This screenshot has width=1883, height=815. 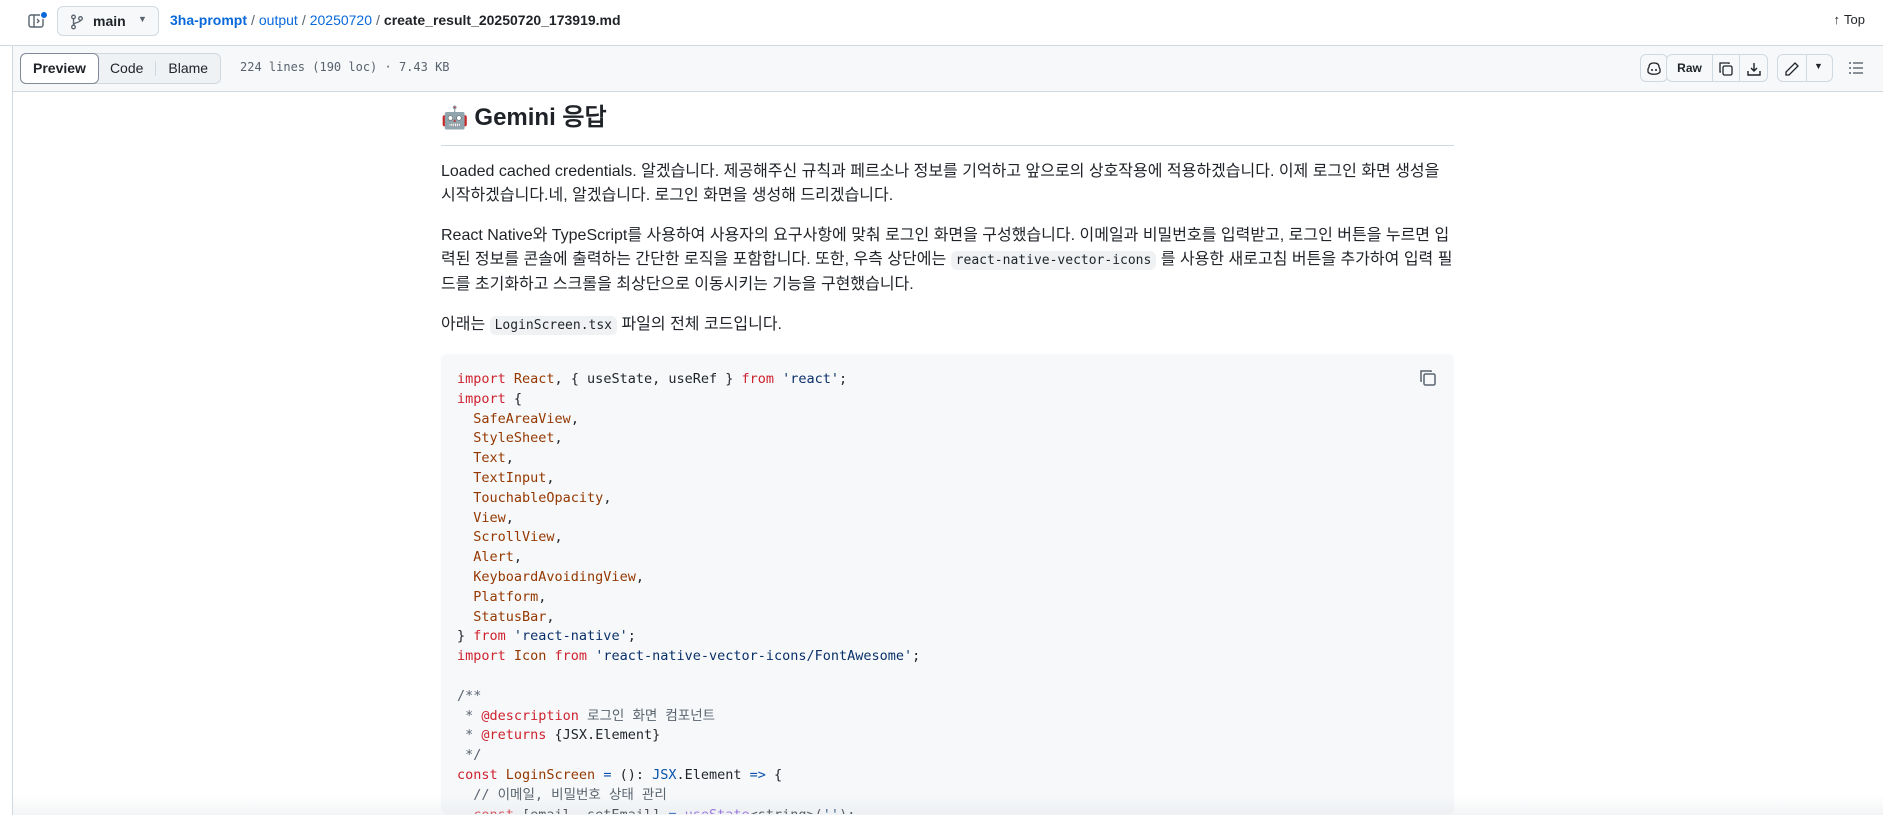 I want to click on inline-code: LoginScreen.tsx, so click(x=553, y=325).